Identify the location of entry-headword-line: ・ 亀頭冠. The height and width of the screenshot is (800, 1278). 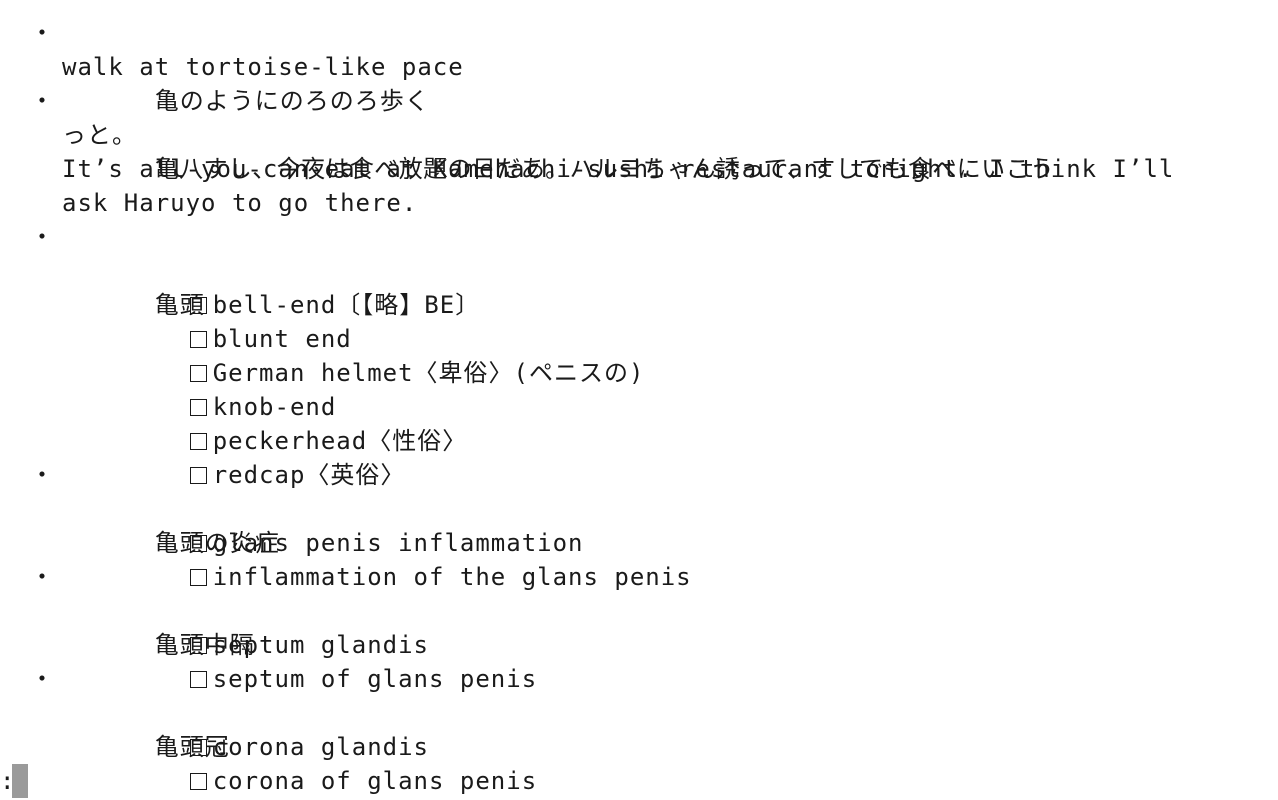
(639, 711).